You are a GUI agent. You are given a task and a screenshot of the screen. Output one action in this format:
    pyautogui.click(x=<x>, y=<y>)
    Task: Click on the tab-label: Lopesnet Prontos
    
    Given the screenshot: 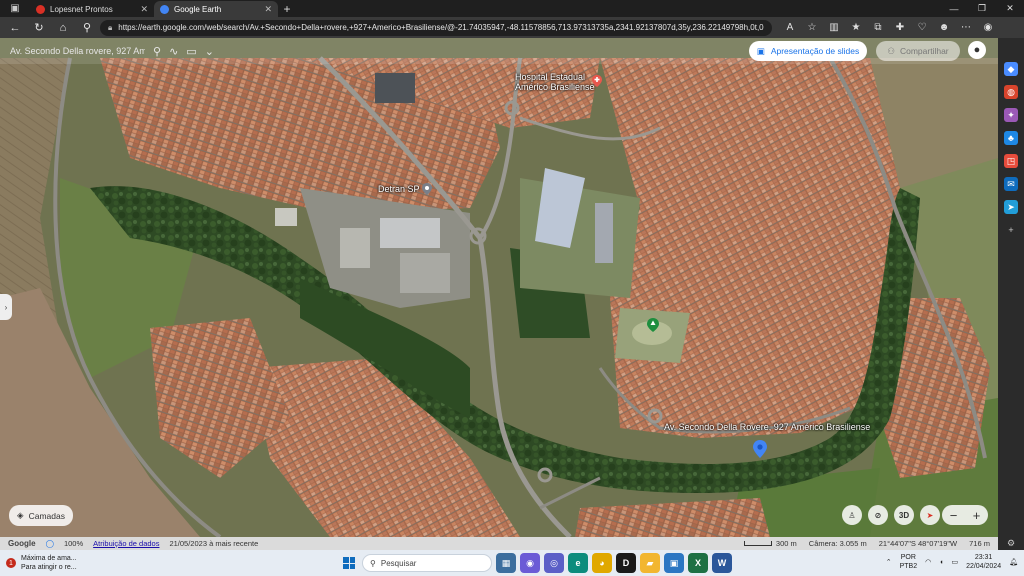 What is the action you would take?
    pyautogui.click(x=81, y=9)
    